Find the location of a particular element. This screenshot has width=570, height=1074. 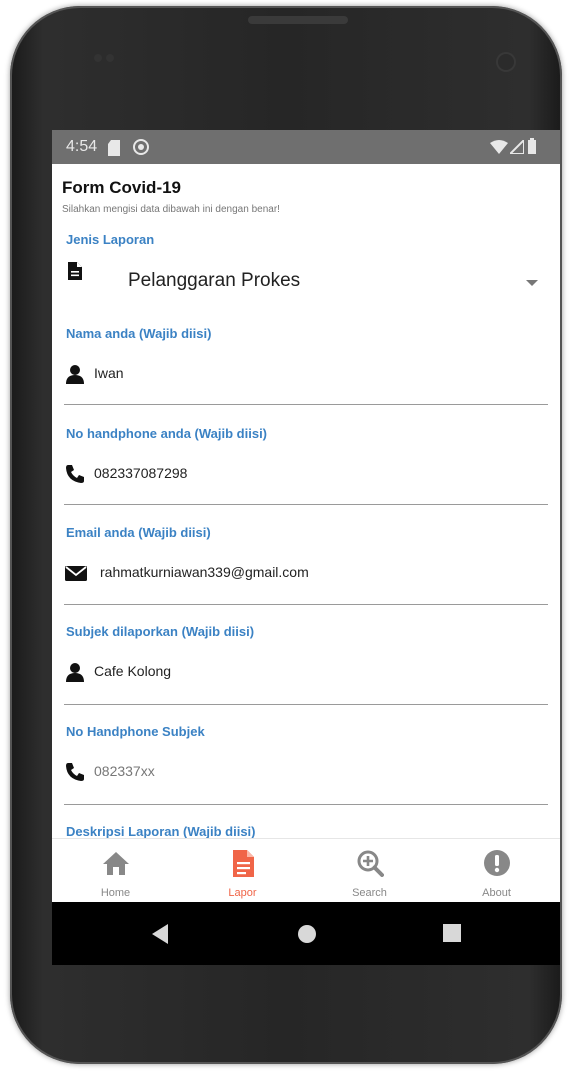

exclamation-icon is located at coordinates (497, 863).